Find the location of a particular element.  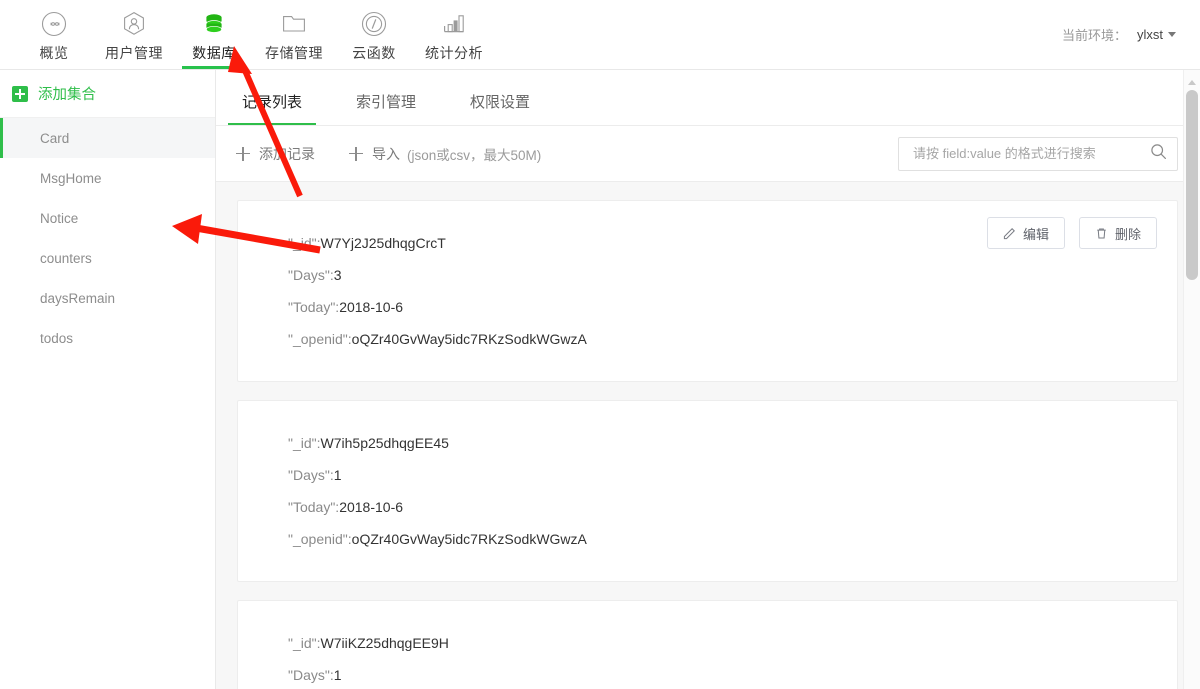

search-box is located at coordinates (1038, 153).